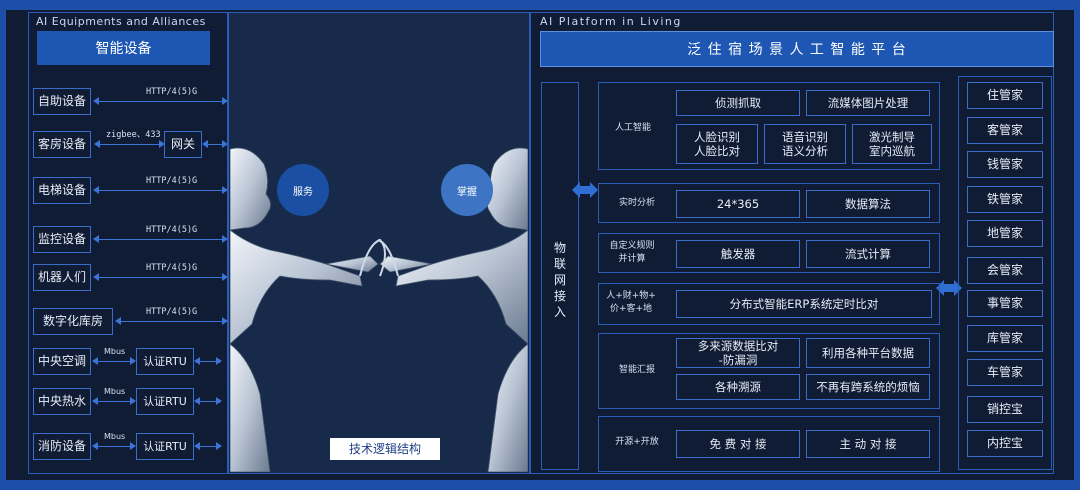  Describe the element at coordinates (62, 144) in the screenshot. I see `device-box: 客房设备` at that location.